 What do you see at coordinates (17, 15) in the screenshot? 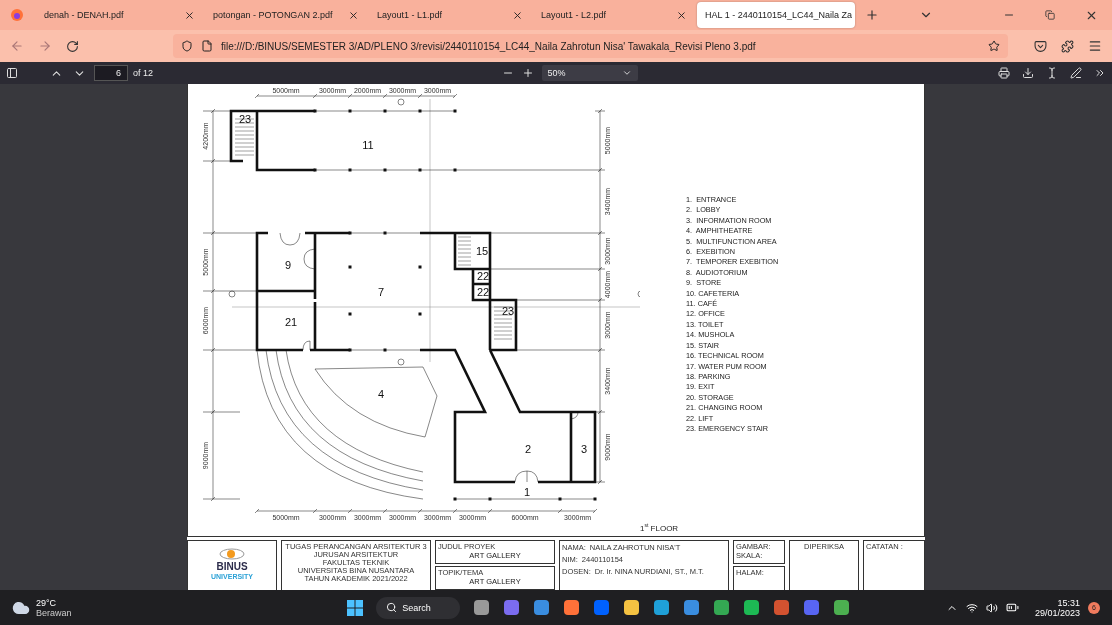
I see `browser-logo-icon` at bounding box center [17, 15].